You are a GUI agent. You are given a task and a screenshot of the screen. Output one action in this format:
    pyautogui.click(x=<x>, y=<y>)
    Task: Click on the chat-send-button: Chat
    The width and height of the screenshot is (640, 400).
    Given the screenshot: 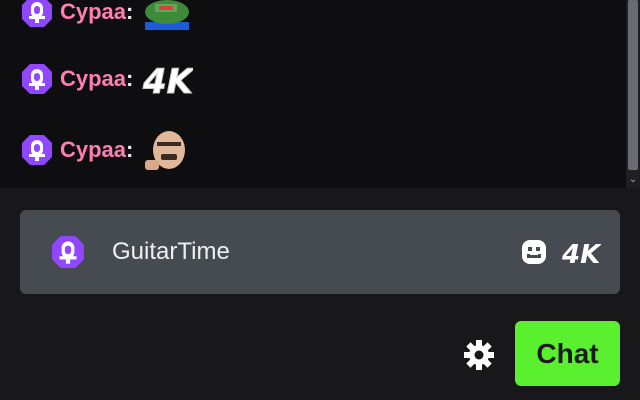 What is the action you would take?
    pyautogui.click(x=567, y=353)
    